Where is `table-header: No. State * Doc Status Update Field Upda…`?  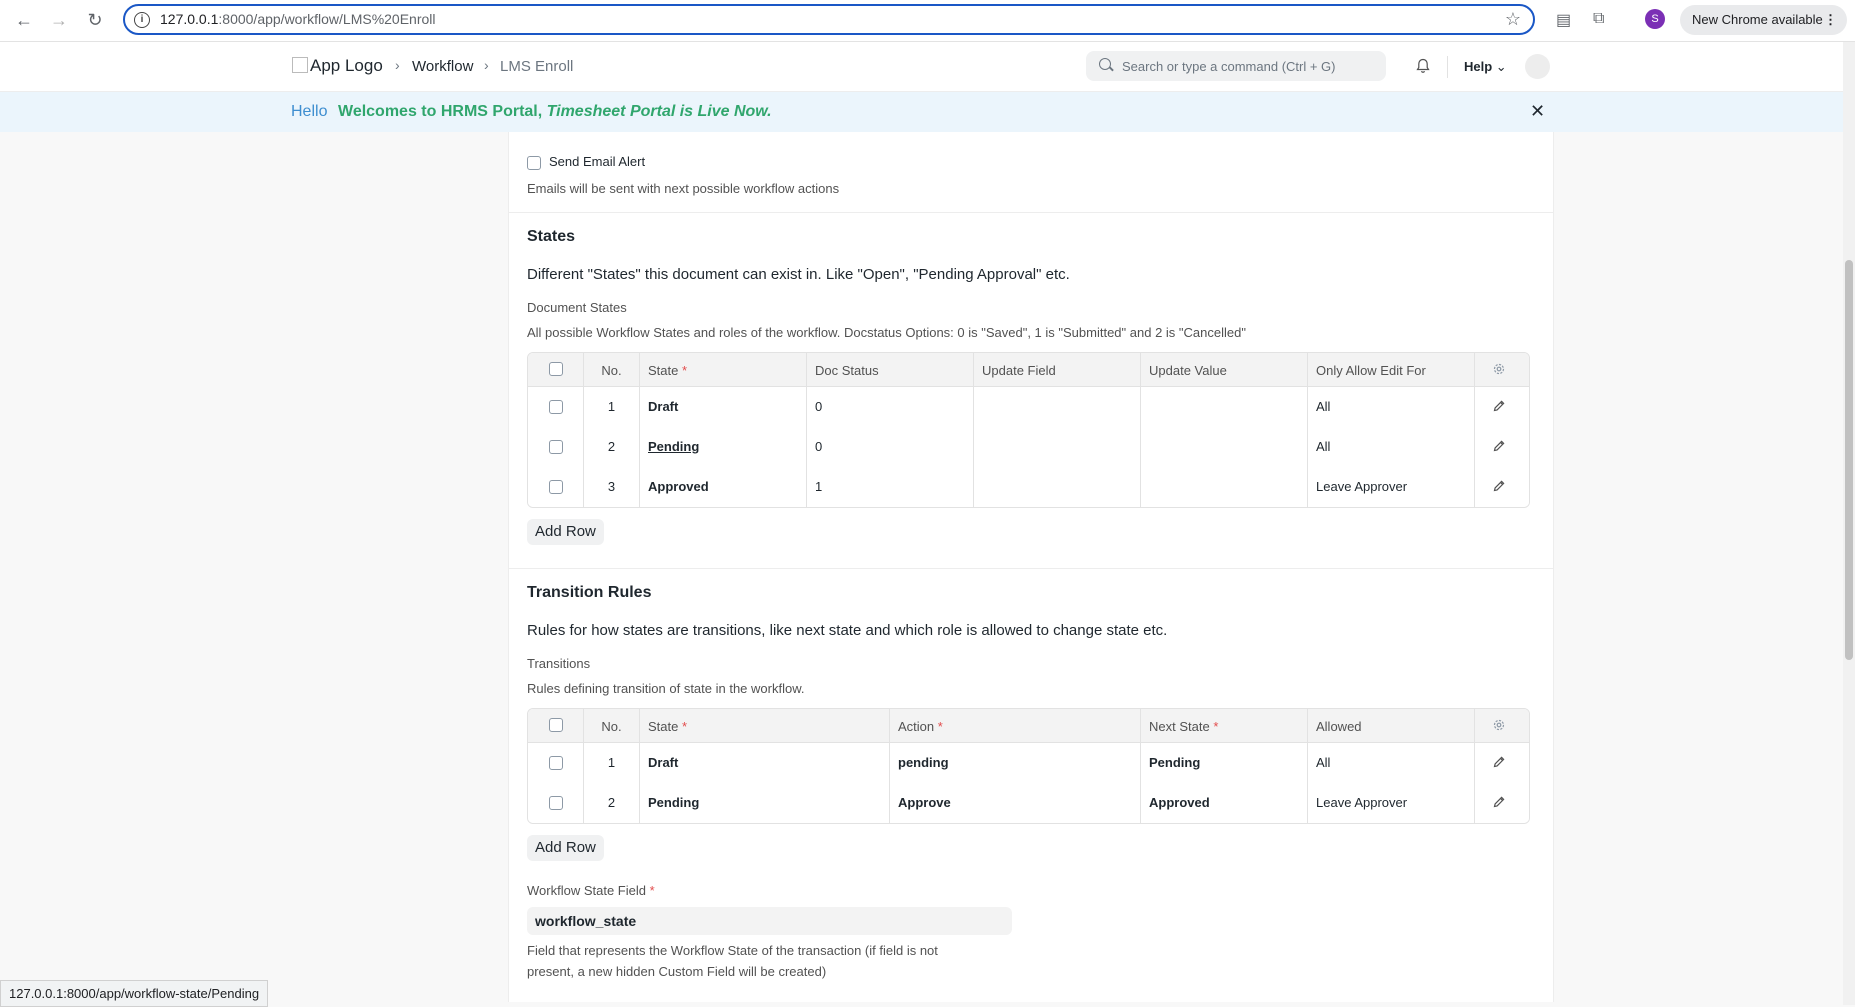
table-header: No. State * Doc Status Update Field Upda… is located at coordinates (1028, 370).